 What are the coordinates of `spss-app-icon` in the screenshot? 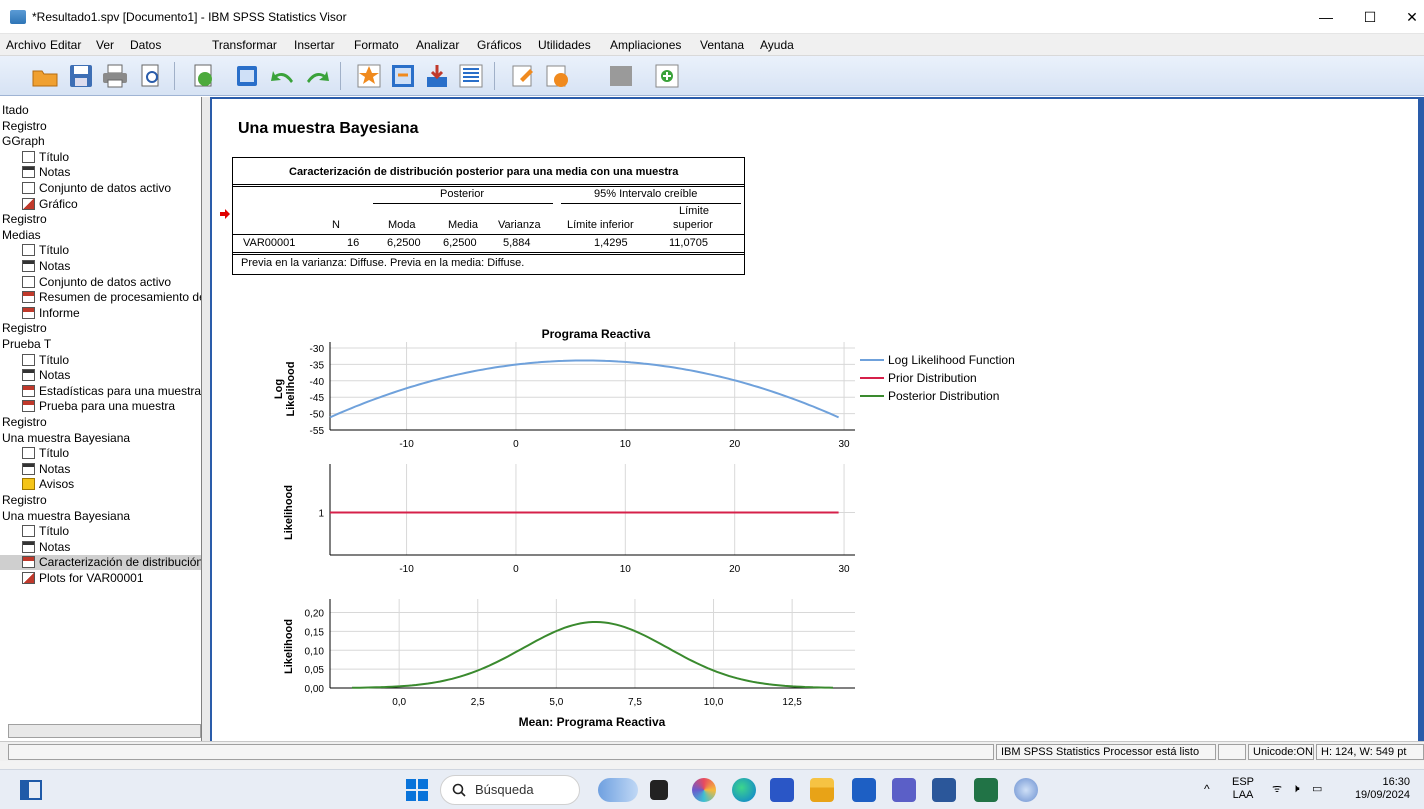 It's located at (18, 17).